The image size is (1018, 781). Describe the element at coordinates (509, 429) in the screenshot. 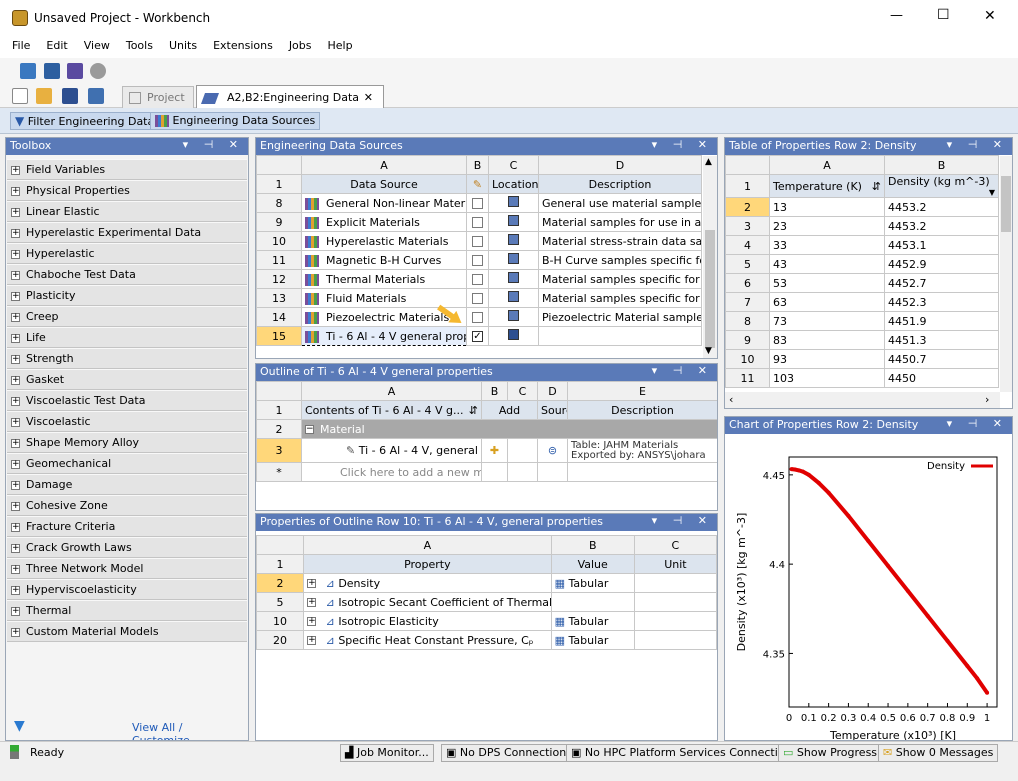

I see `material-category-row: − Material` at that location.